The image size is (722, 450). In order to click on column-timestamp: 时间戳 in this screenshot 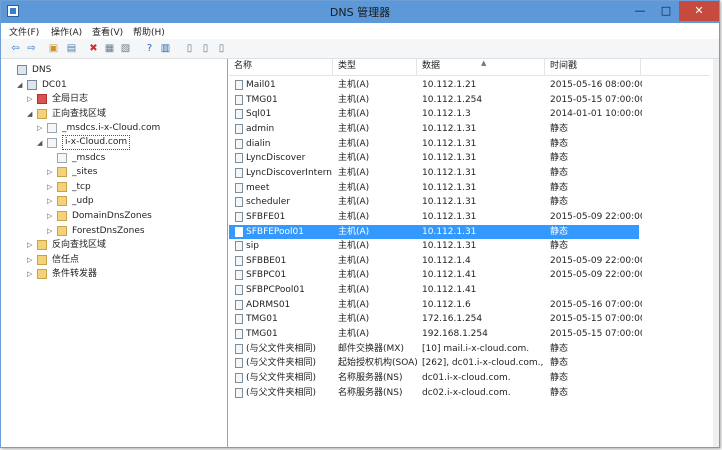, I will do `click(593, 67)`.